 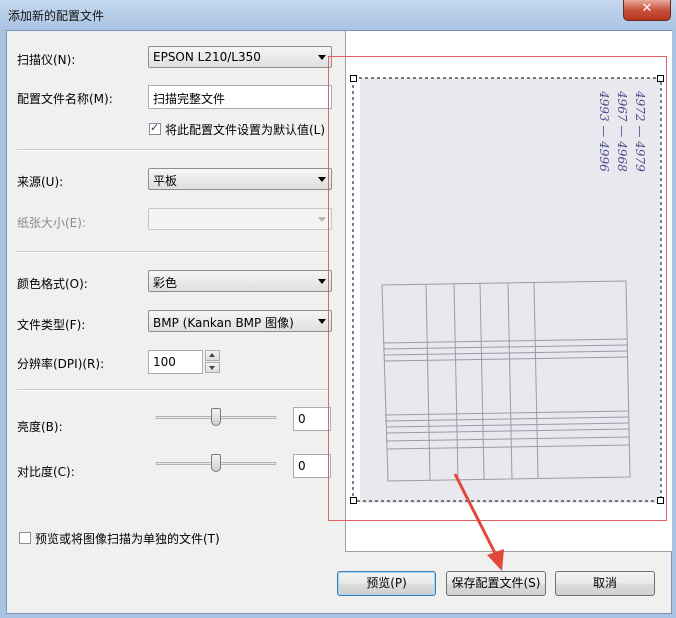 I want to click on default-profile-label: 将此配置文件设置为默认值(L), so click(x=245, y=130).